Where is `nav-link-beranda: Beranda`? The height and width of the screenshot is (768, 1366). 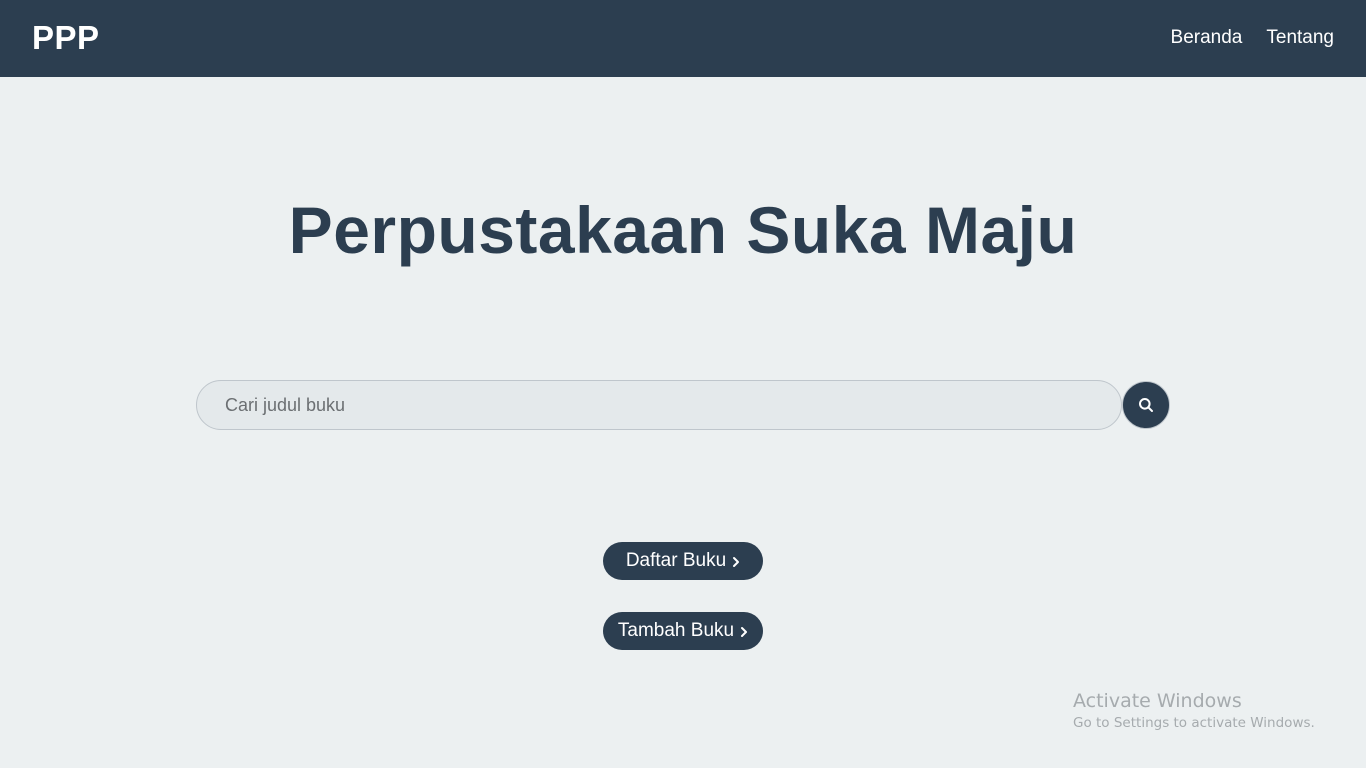 nav-link-beranda: Beranda is located at coordinates (1207, 38).